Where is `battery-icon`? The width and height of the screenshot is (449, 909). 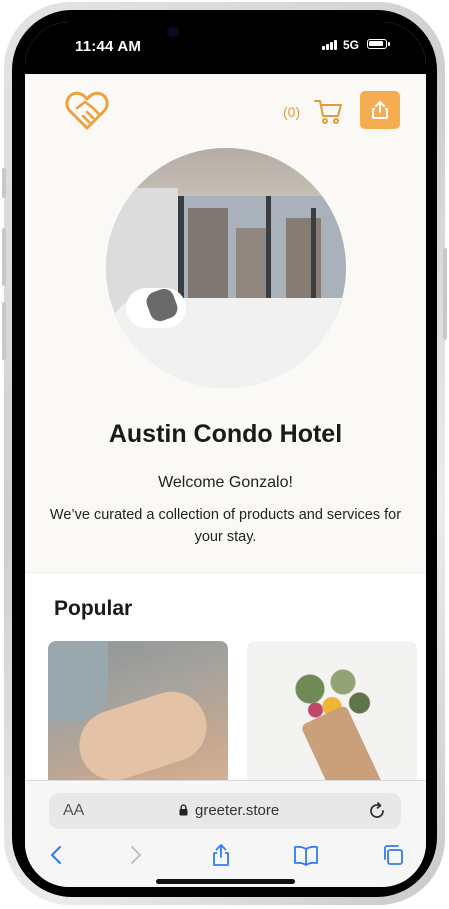
battery-icon is located at coordinates (377, 44).